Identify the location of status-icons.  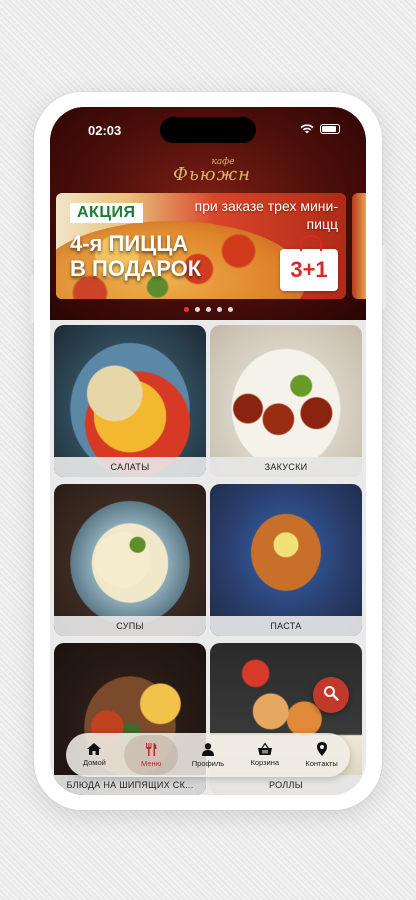
(320, 129).